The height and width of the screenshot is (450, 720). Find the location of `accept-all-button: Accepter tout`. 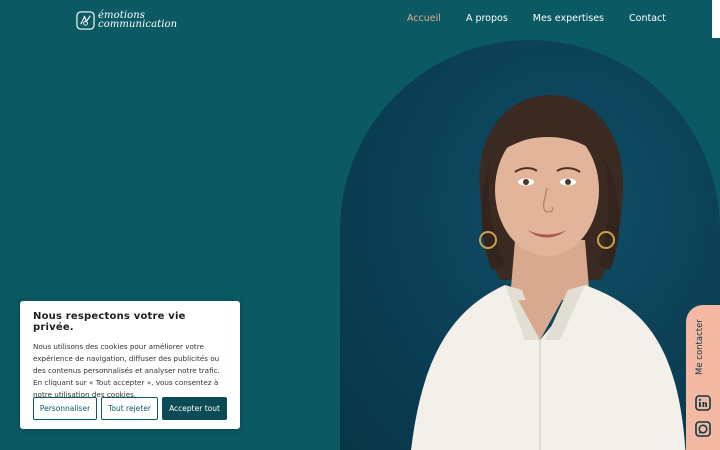

accept-all-button: Accepter tout is located at coordinates (194, 408).